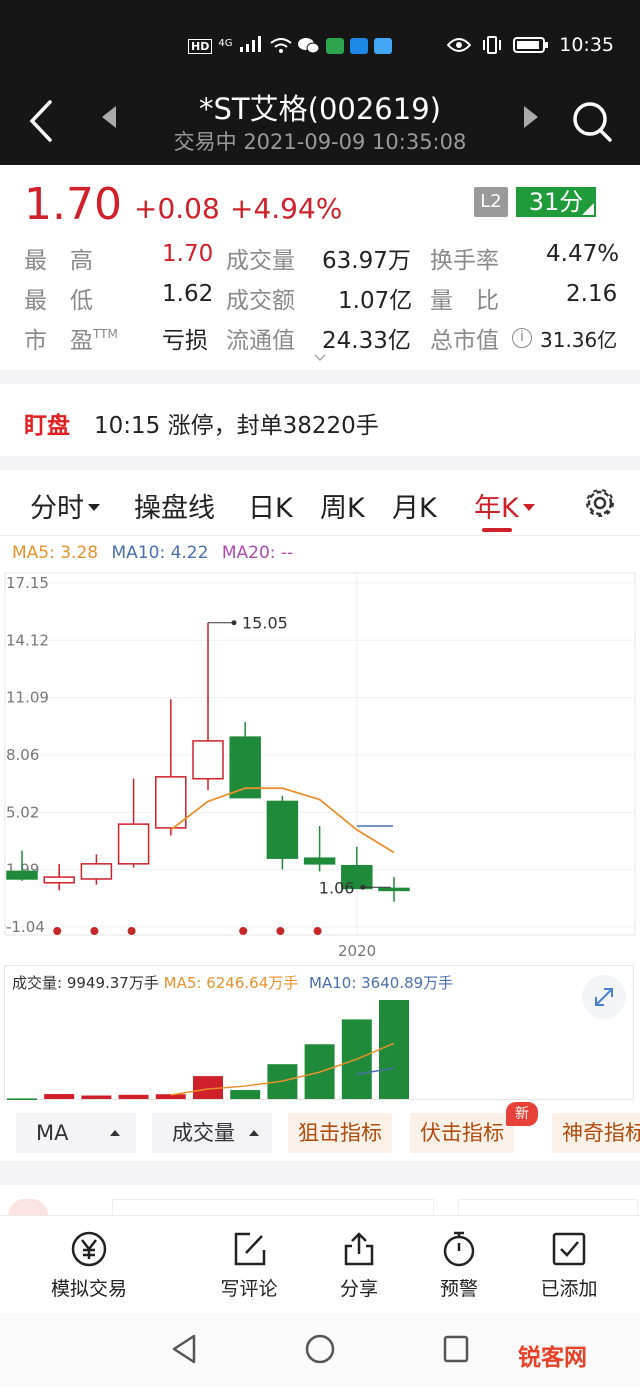 The height and width of the screenshot is (1387, 640). I want to click on indicator-bar: MA 成交量 狙击指标 伏击指标 神奇指标, so click(320, 1133).